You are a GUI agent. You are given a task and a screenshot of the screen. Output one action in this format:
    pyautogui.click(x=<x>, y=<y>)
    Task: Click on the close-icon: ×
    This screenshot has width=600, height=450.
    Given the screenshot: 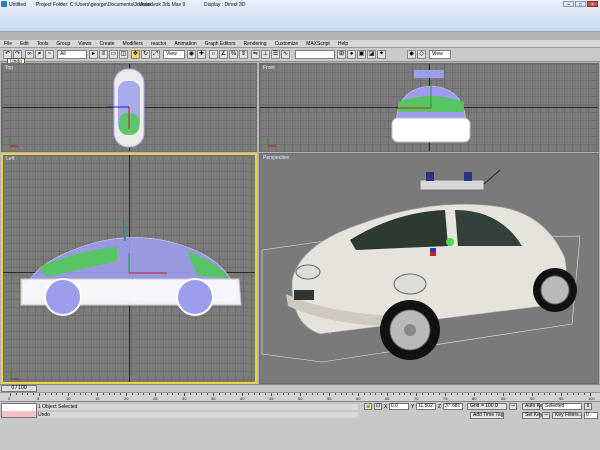 What is the action you would take?
    pyautogui.click(x=592, y=4)
    